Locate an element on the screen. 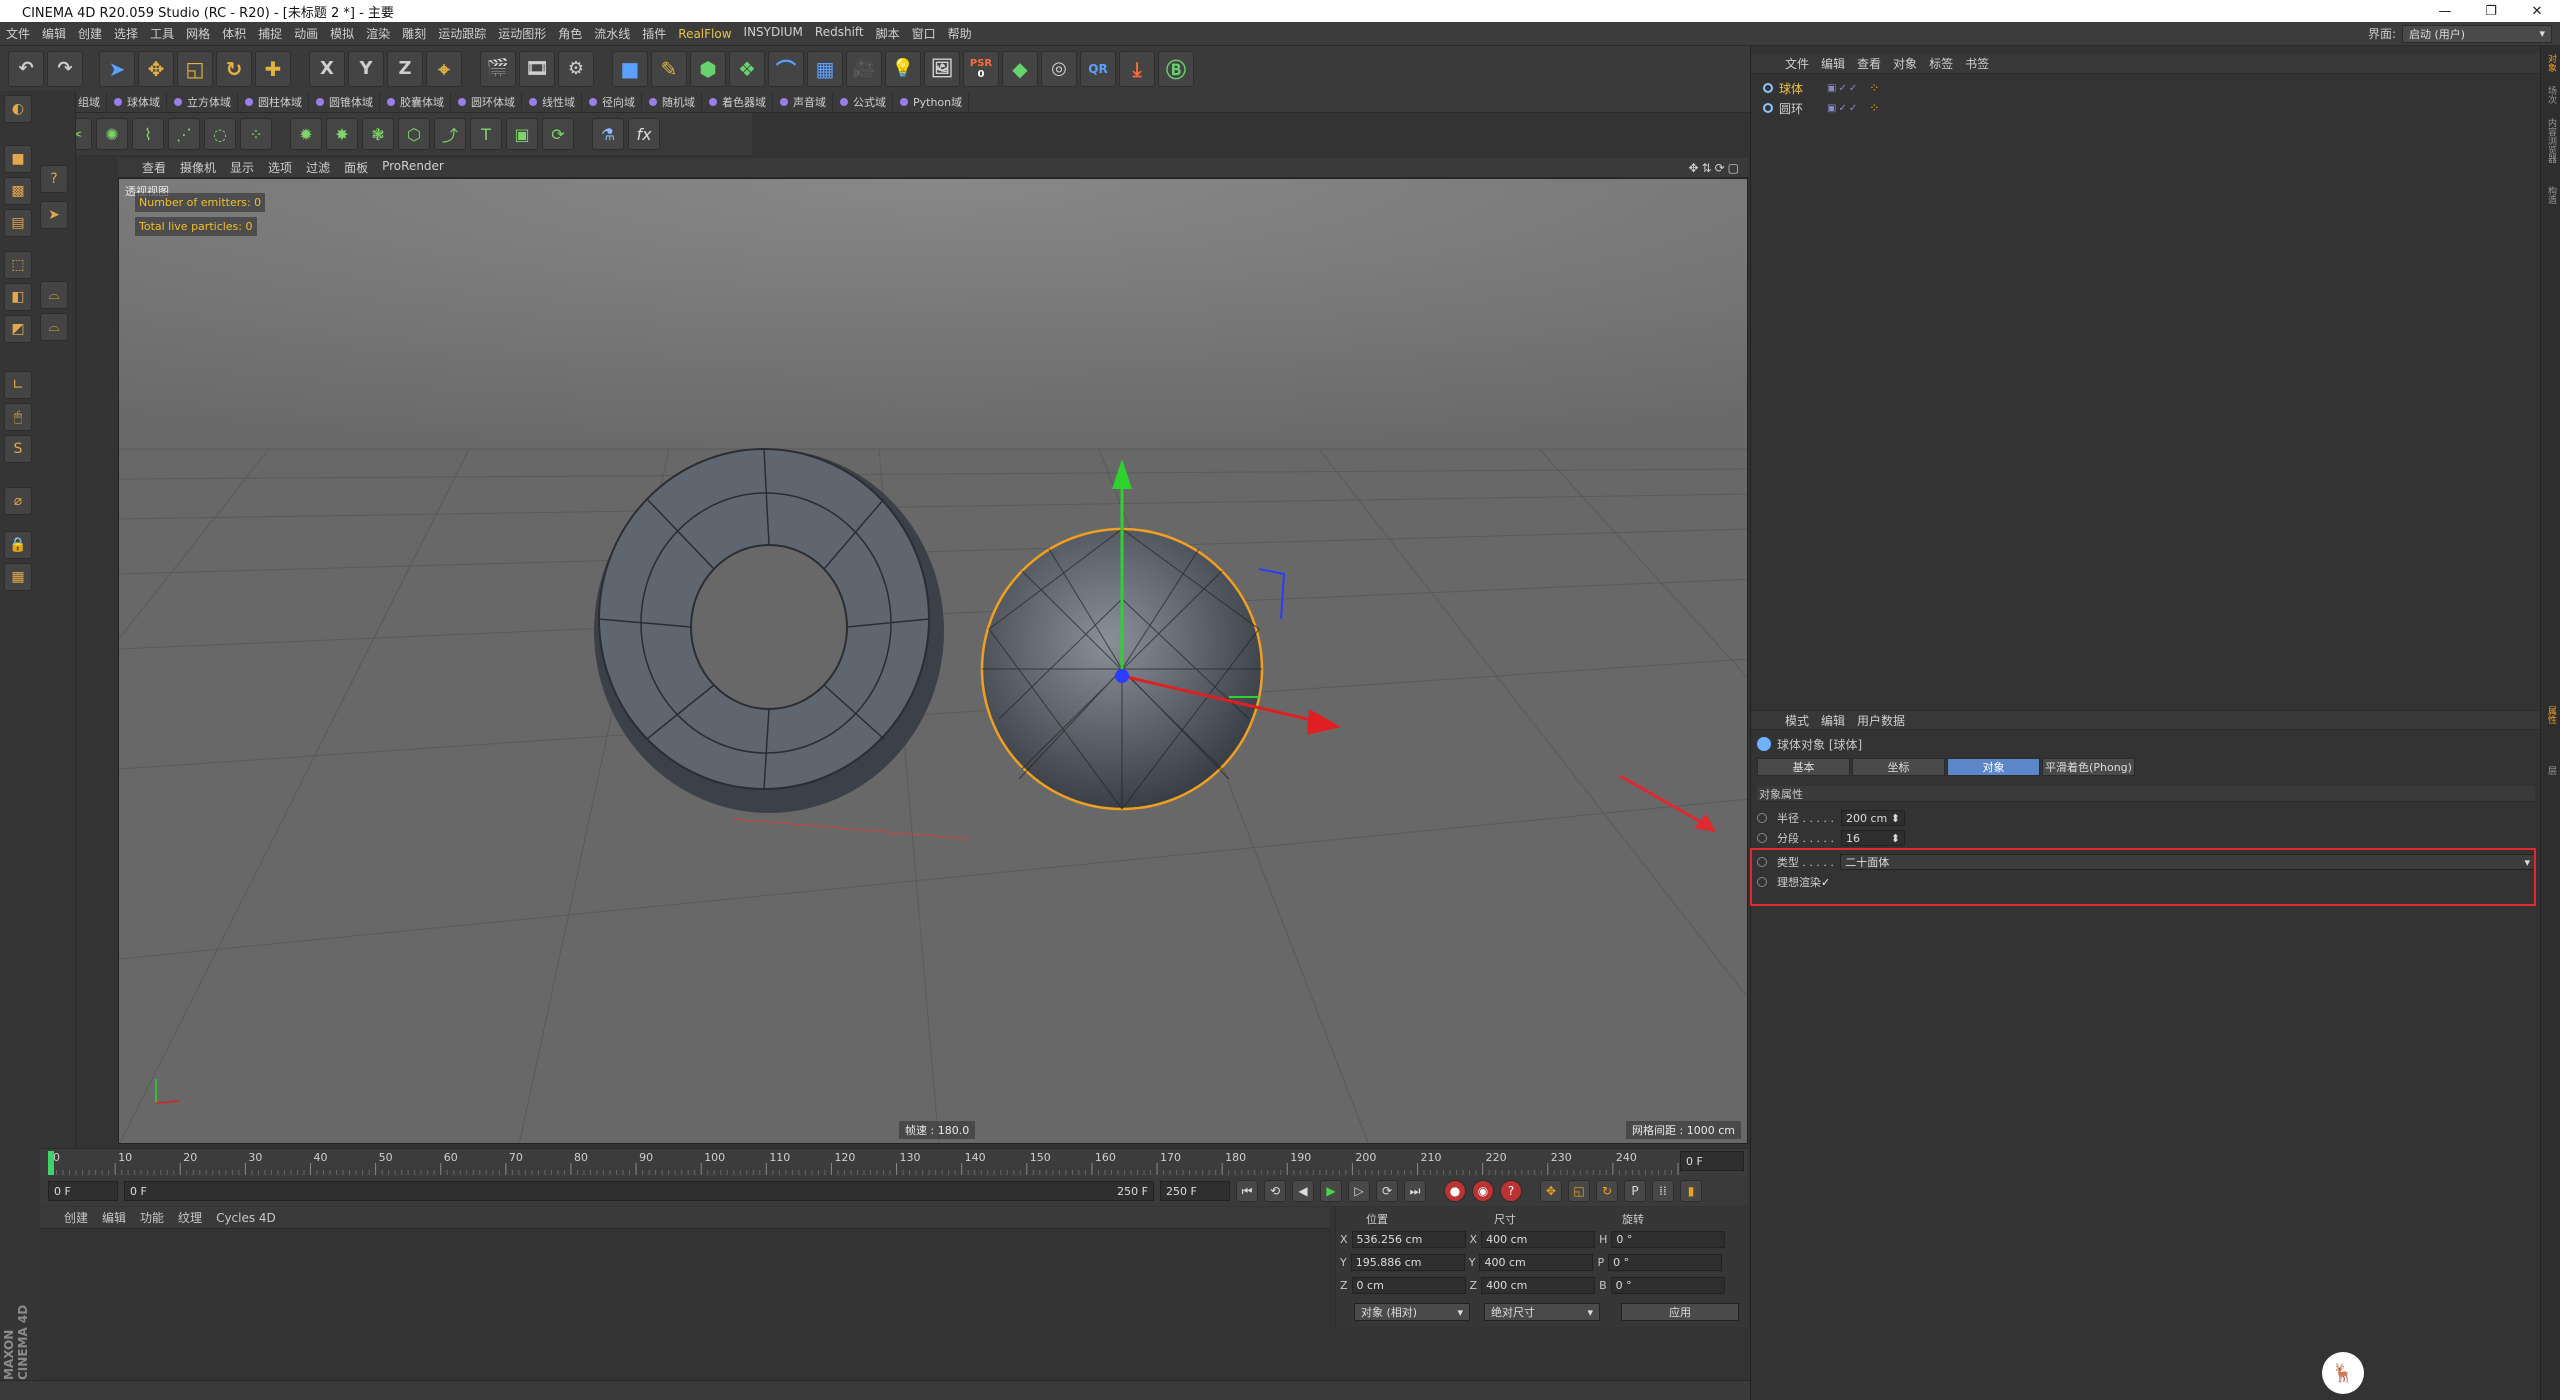 The width and height of the screenshot is (2560, 1400). field-button: 圆锥体域 is located at coordinates (345, 101).